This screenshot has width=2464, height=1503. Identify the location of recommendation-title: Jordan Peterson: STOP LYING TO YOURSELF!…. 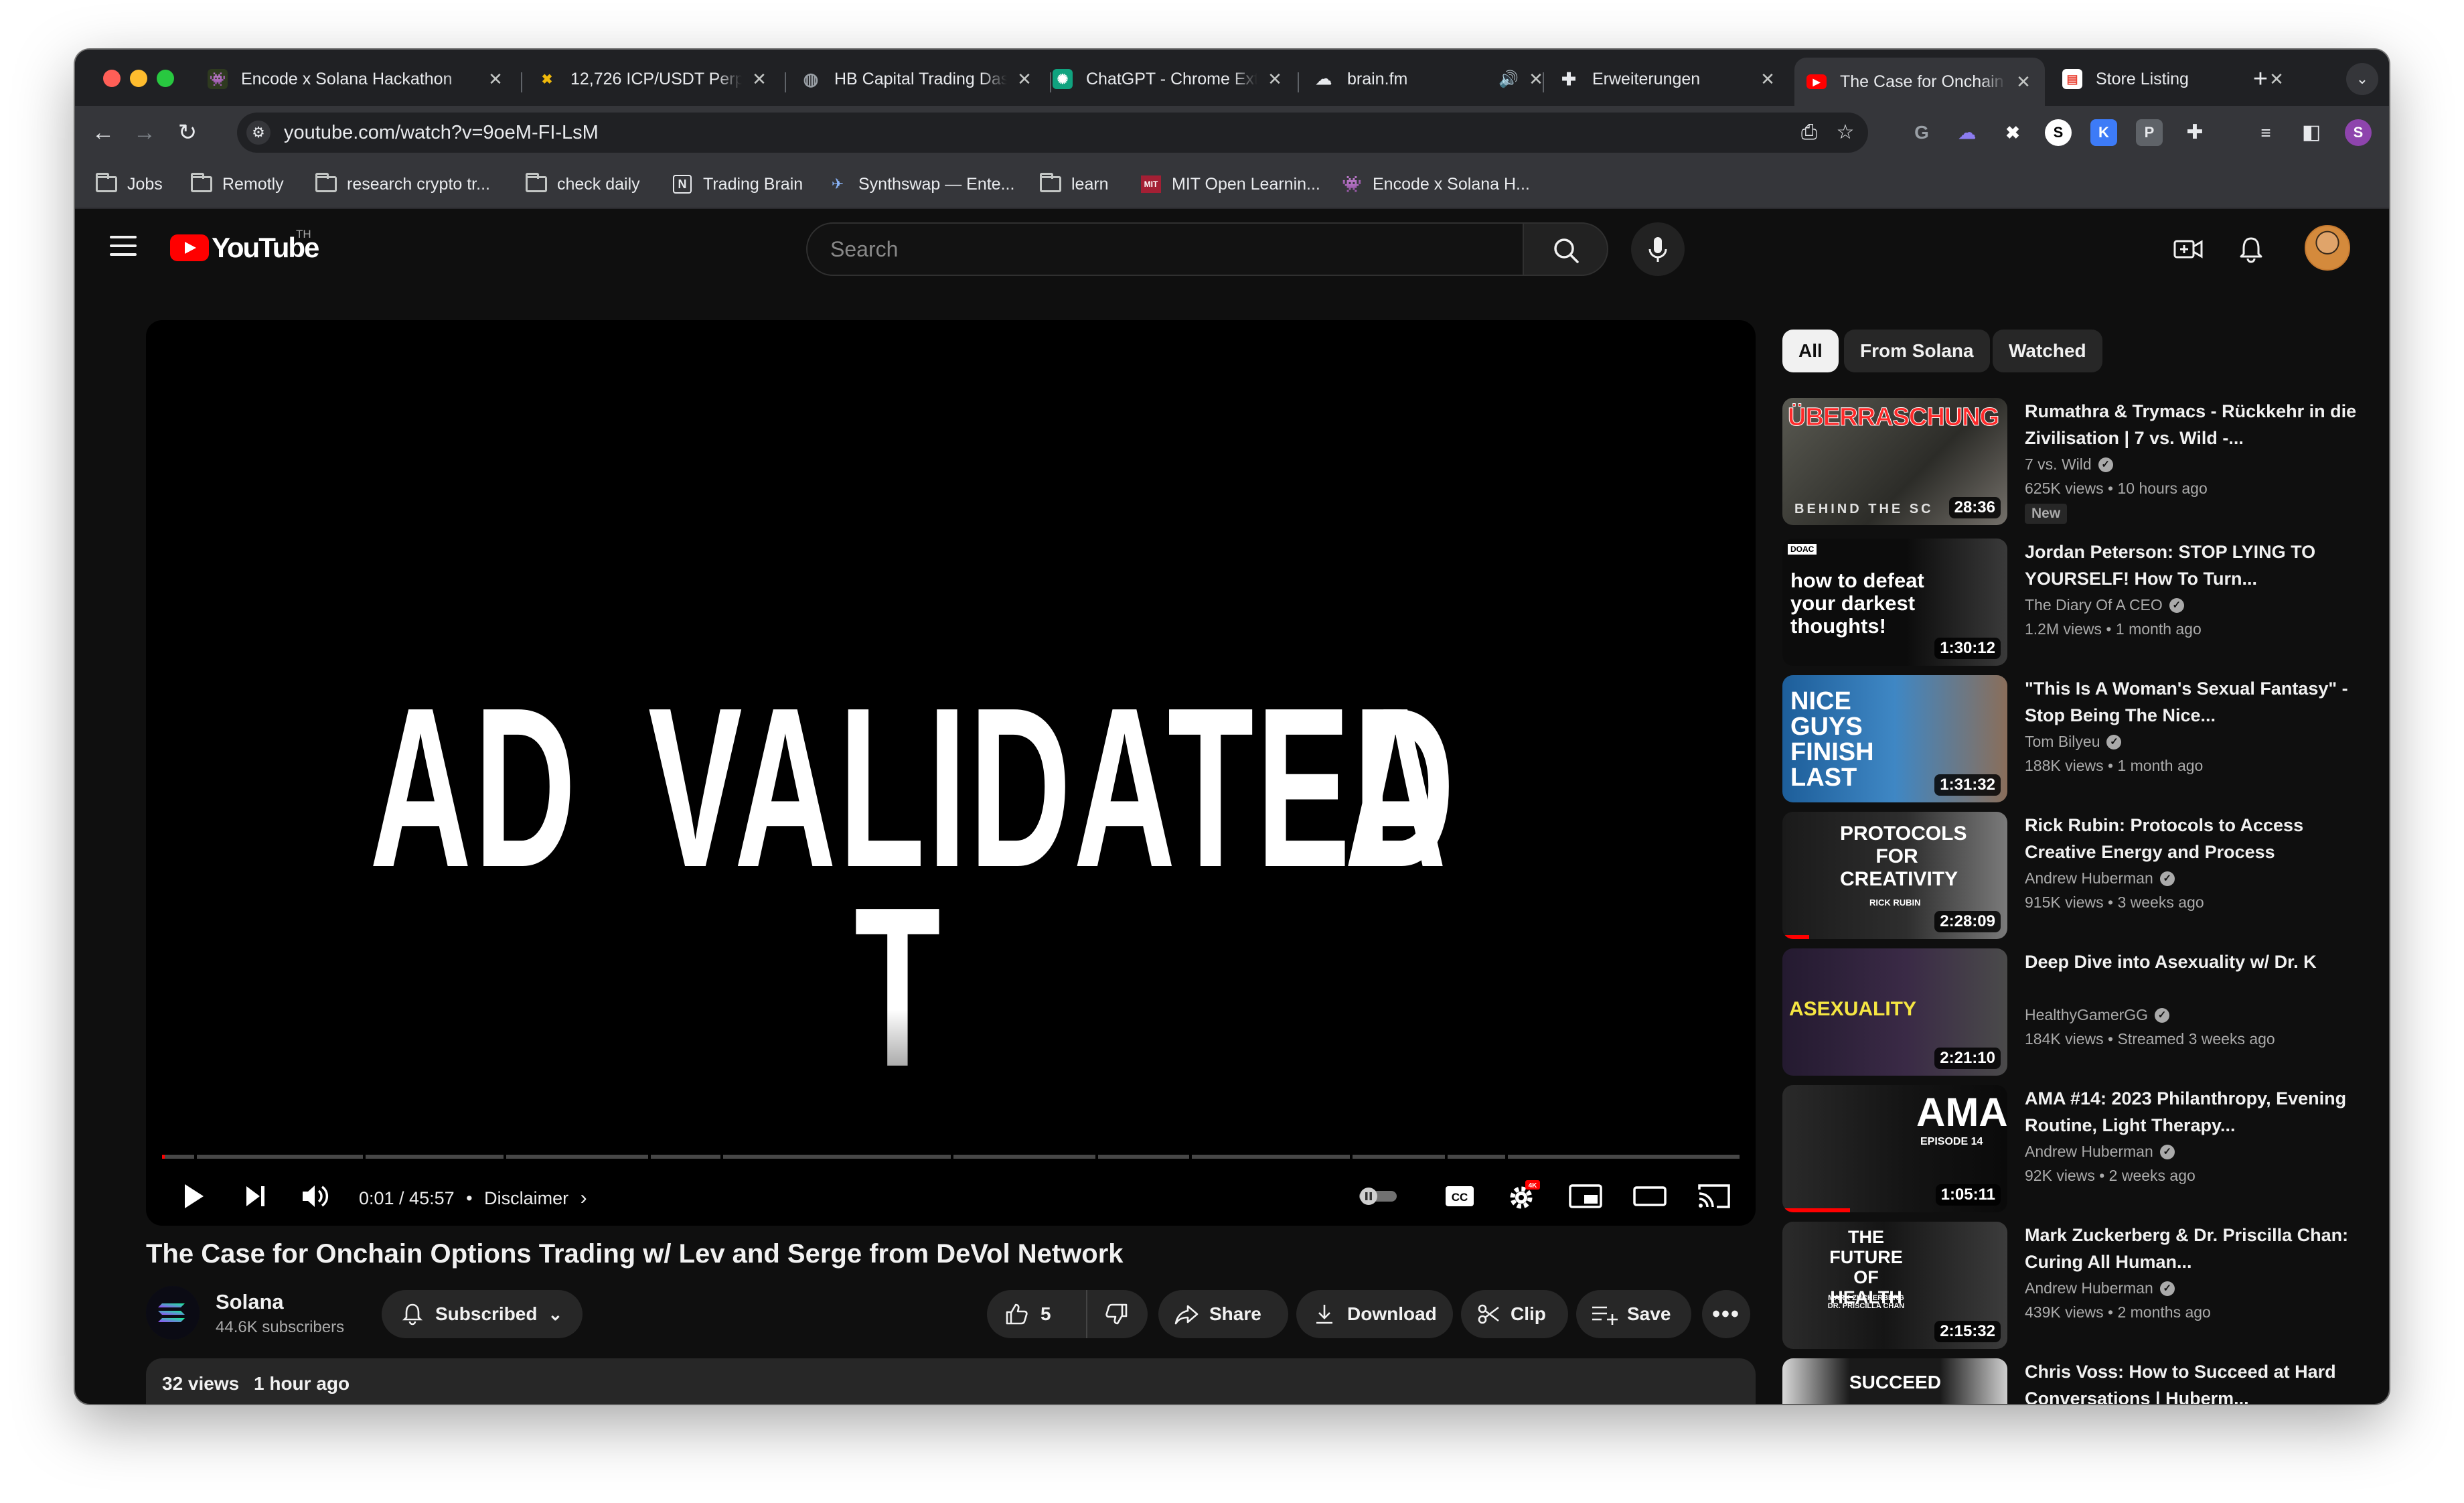
(2192, 565).